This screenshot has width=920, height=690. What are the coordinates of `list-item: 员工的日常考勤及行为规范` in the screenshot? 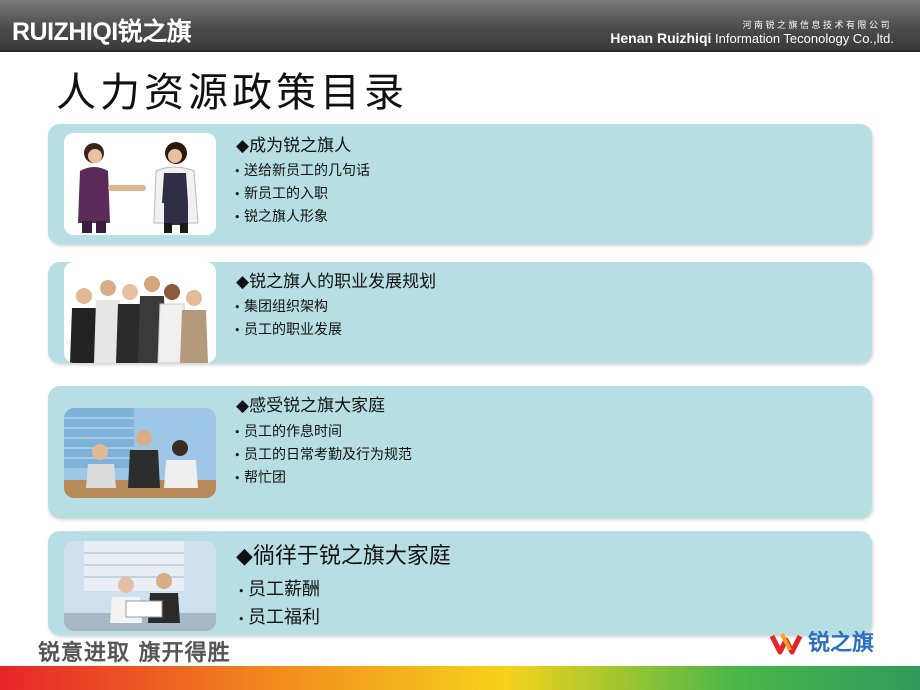 It's located at (323, 455).